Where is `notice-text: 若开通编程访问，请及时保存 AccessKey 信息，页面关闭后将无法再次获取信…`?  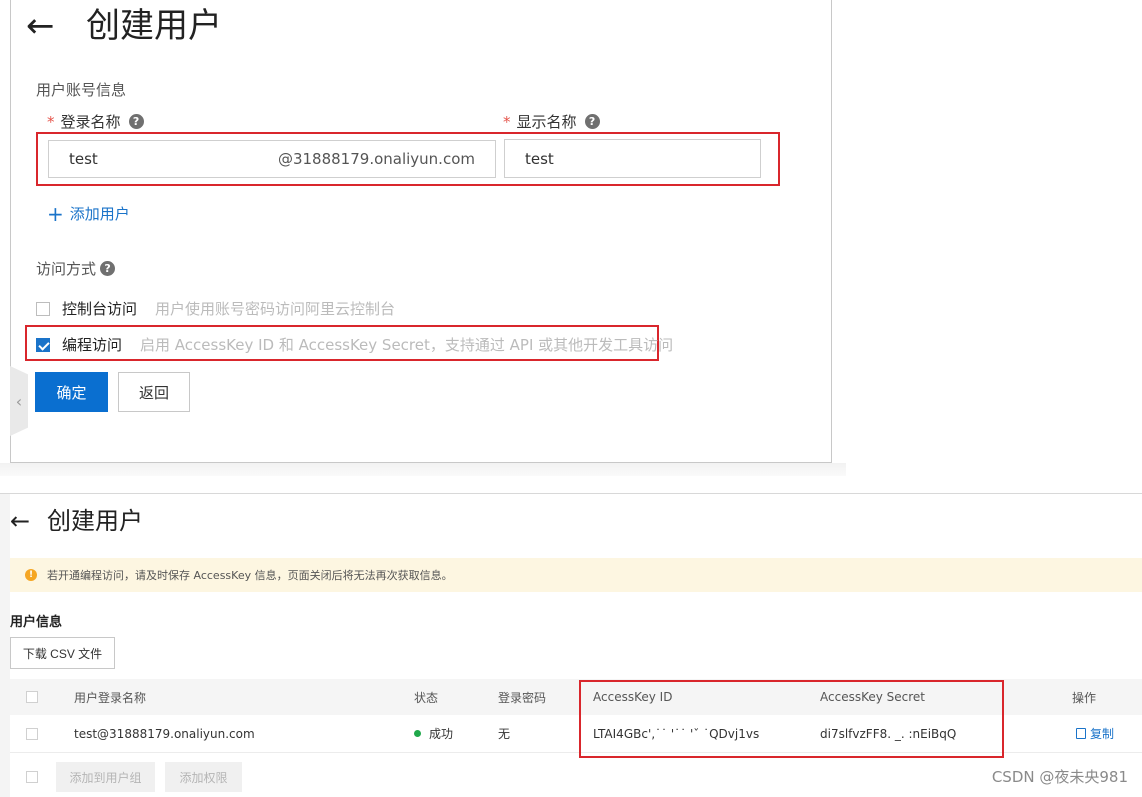 notice-text: 若开通编程访问，请及时保存 AccessKey 信息，页面关闭后将无法再次获取信… is located at coordinates (250, 575).